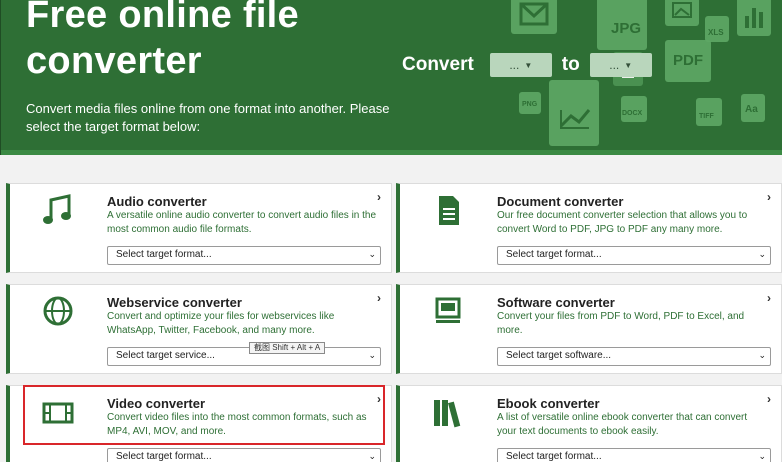  I want to click on docx-file-icon: DOCX, so click(634, 109).